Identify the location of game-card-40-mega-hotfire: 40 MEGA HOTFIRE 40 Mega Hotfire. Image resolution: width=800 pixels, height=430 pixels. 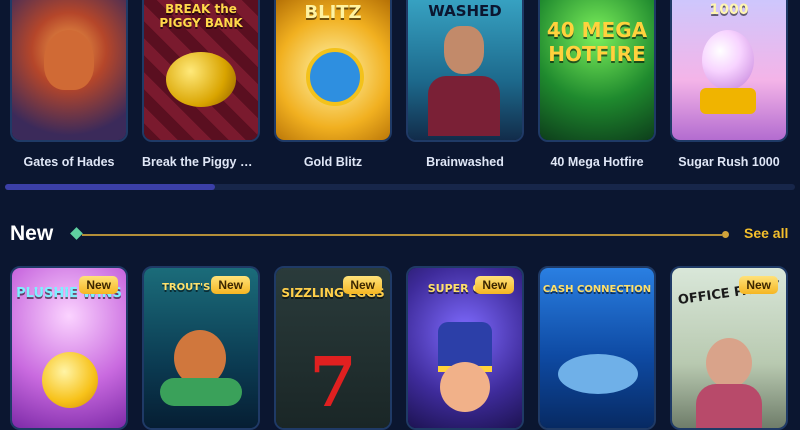
(597, 84).